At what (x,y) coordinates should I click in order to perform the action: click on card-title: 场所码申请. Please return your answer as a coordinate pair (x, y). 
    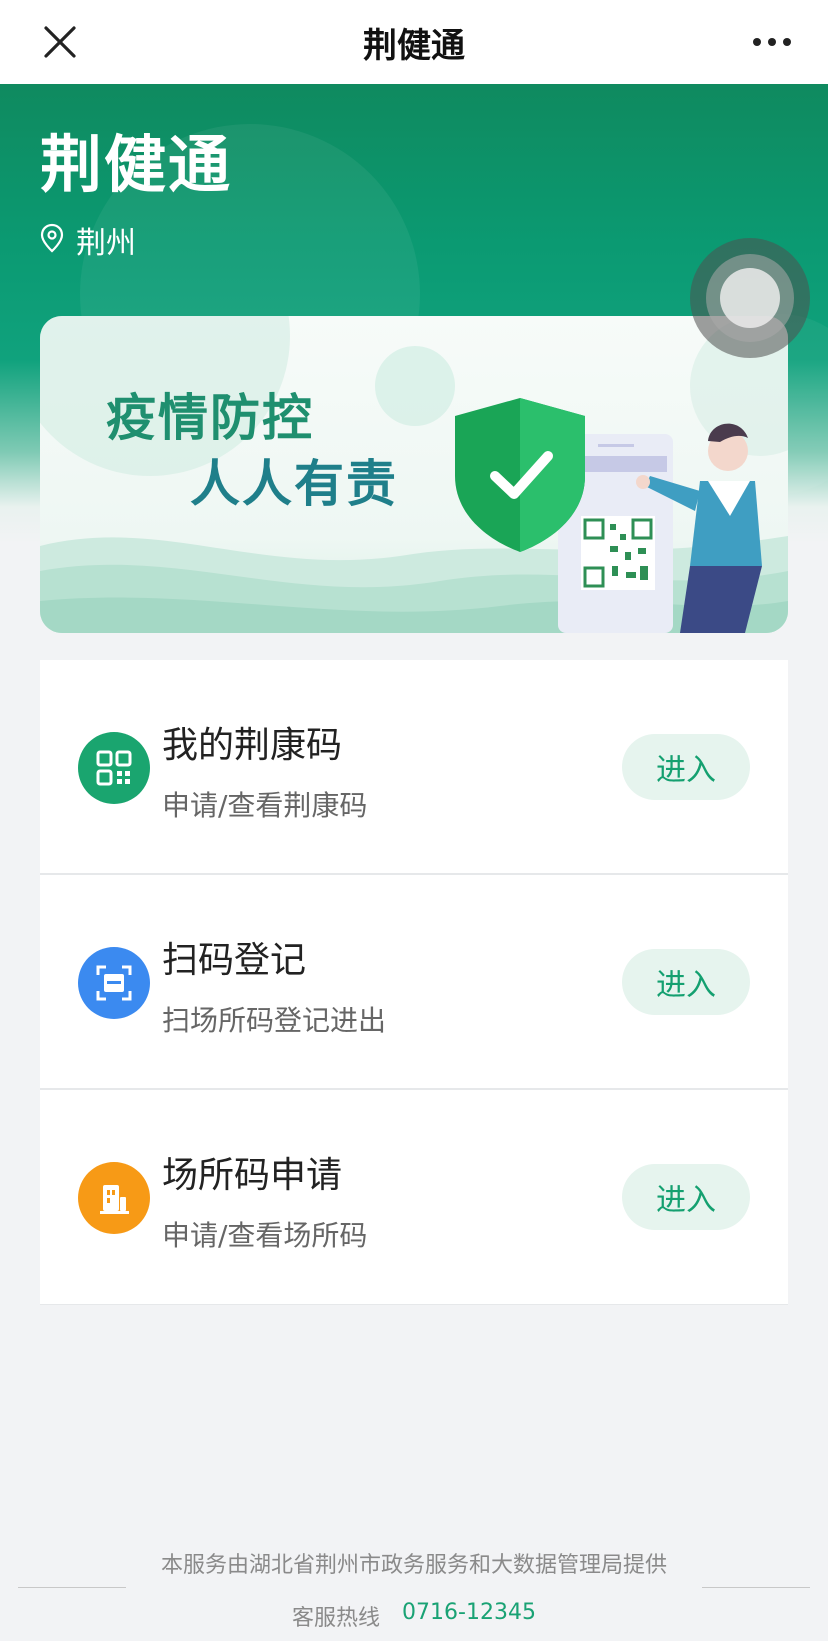
    Looking at the image, I should click on (252, 1175).